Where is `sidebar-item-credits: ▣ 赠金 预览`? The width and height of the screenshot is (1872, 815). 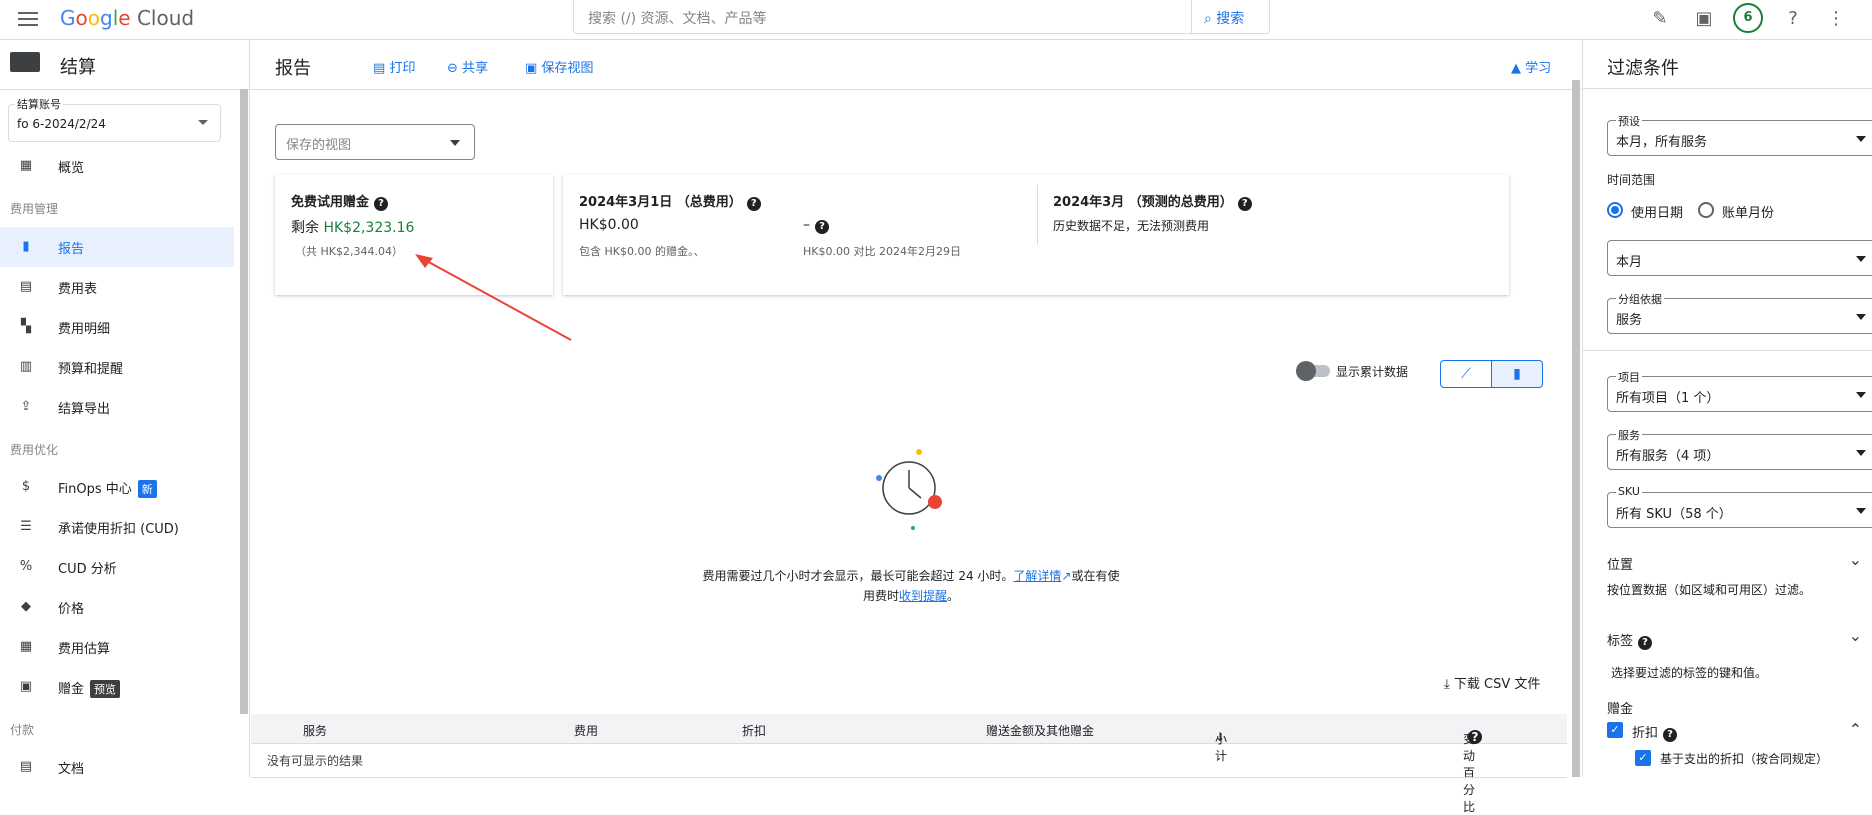
sidebar-item-credits: ▣ 赠金 预览 is located at coordinates (117, 687).